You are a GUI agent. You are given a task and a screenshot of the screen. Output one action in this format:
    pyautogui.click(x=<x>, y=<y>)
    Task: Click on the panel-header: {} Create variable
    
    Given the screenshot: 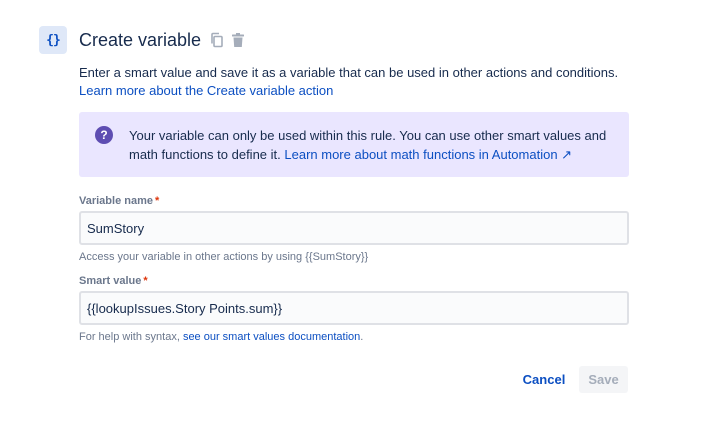 What is the action you would take?
    pyautogui.click(x=142, y=40)
    